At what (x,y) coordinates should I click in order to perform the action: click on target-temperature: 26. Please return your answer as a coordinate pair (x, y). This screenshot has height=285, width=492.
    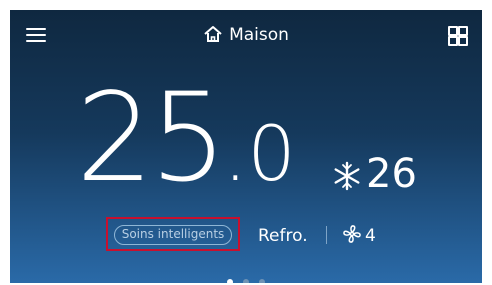
    Looking at the image, I should click on (374, 174).